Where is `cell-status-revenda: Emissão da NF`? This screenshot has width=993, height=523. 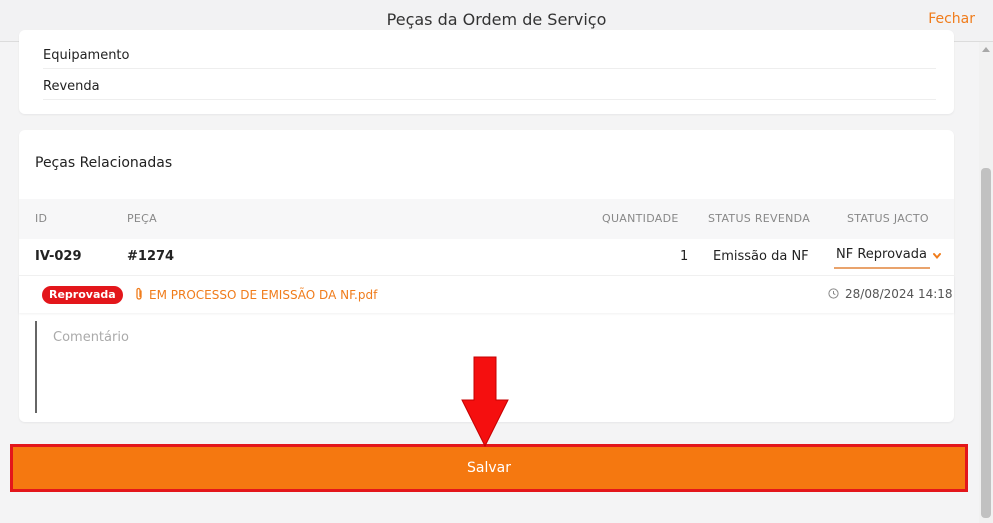 cell-status-revenda: Emissão da NF is located at coordinates (761, 256).